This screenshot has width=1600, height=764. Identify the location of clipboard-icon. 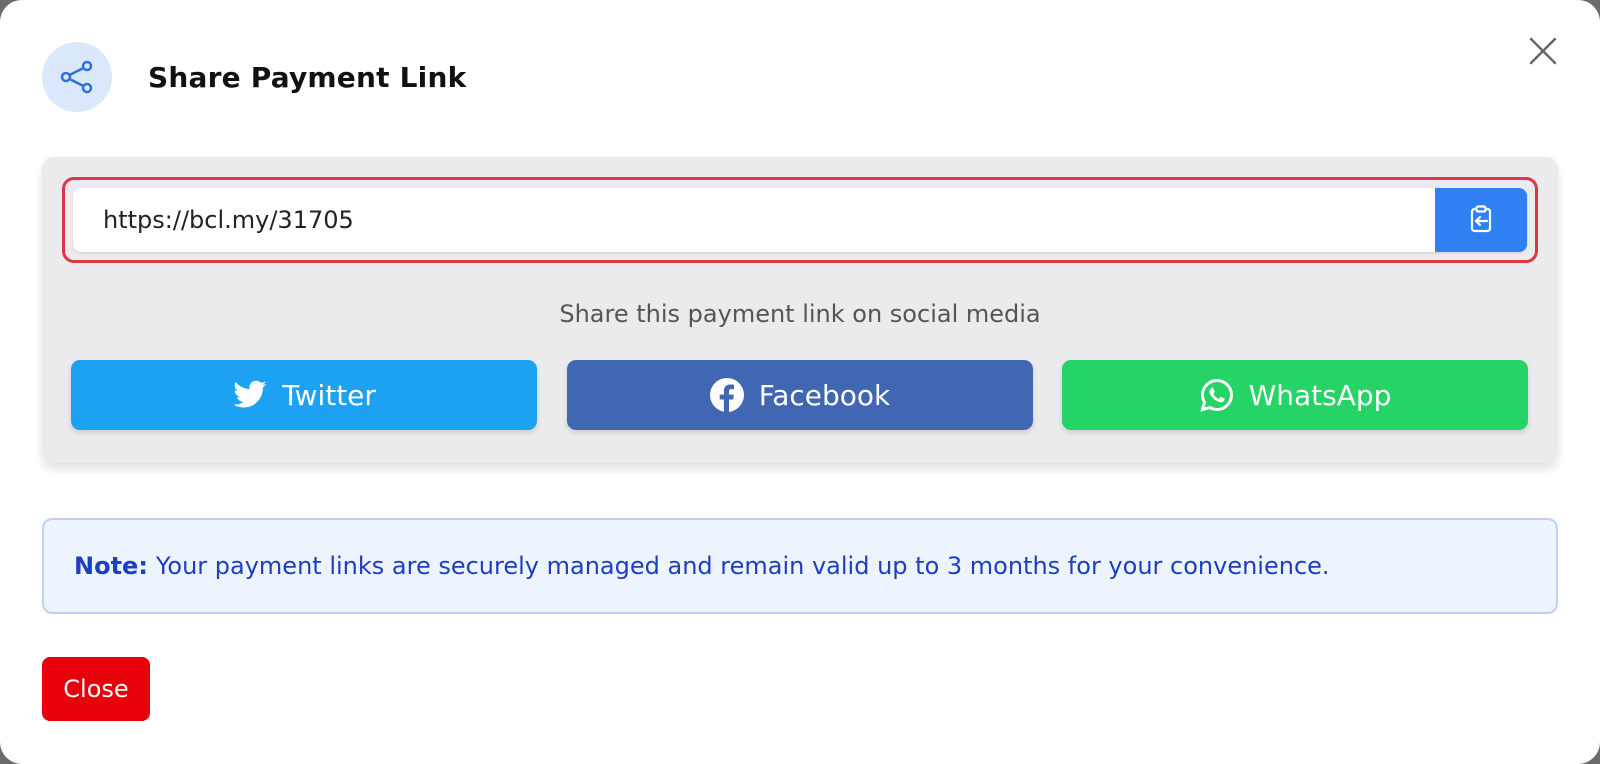
(1481, 220).